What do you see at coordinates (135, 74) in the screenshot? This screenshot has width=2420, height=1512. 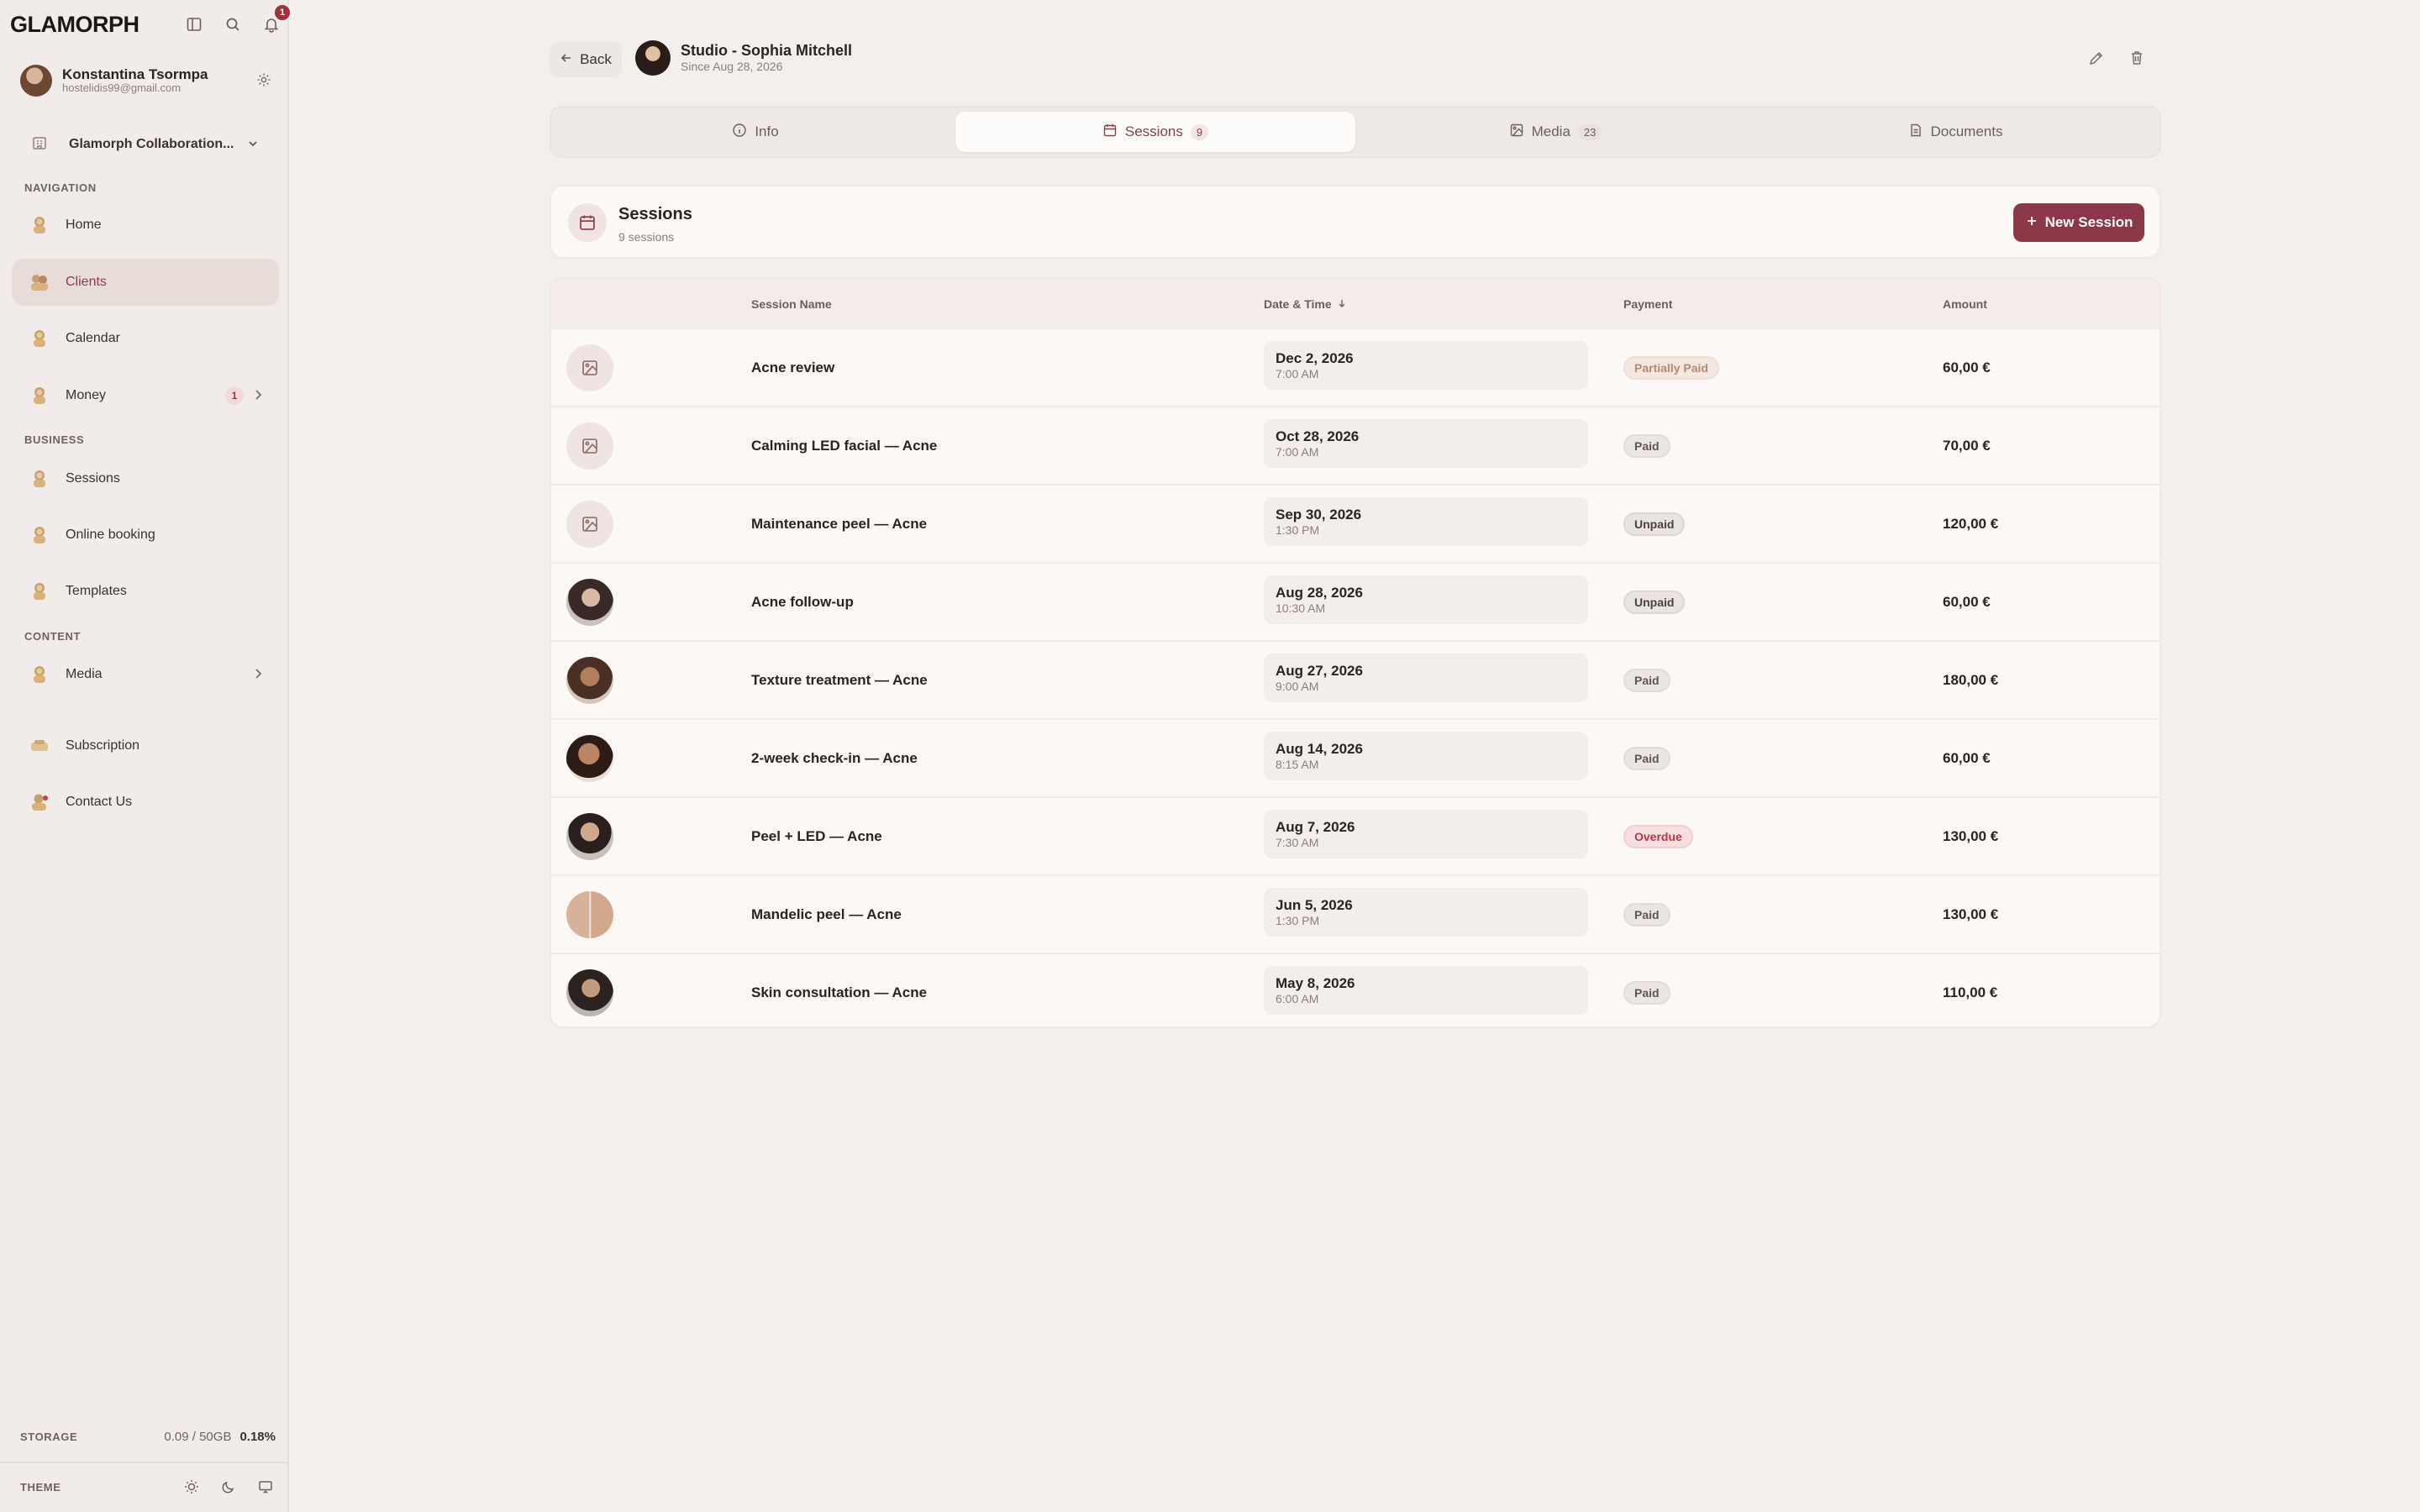 I see `user-name: Konstantina Tsormpa` at bounding box center [135, 74].